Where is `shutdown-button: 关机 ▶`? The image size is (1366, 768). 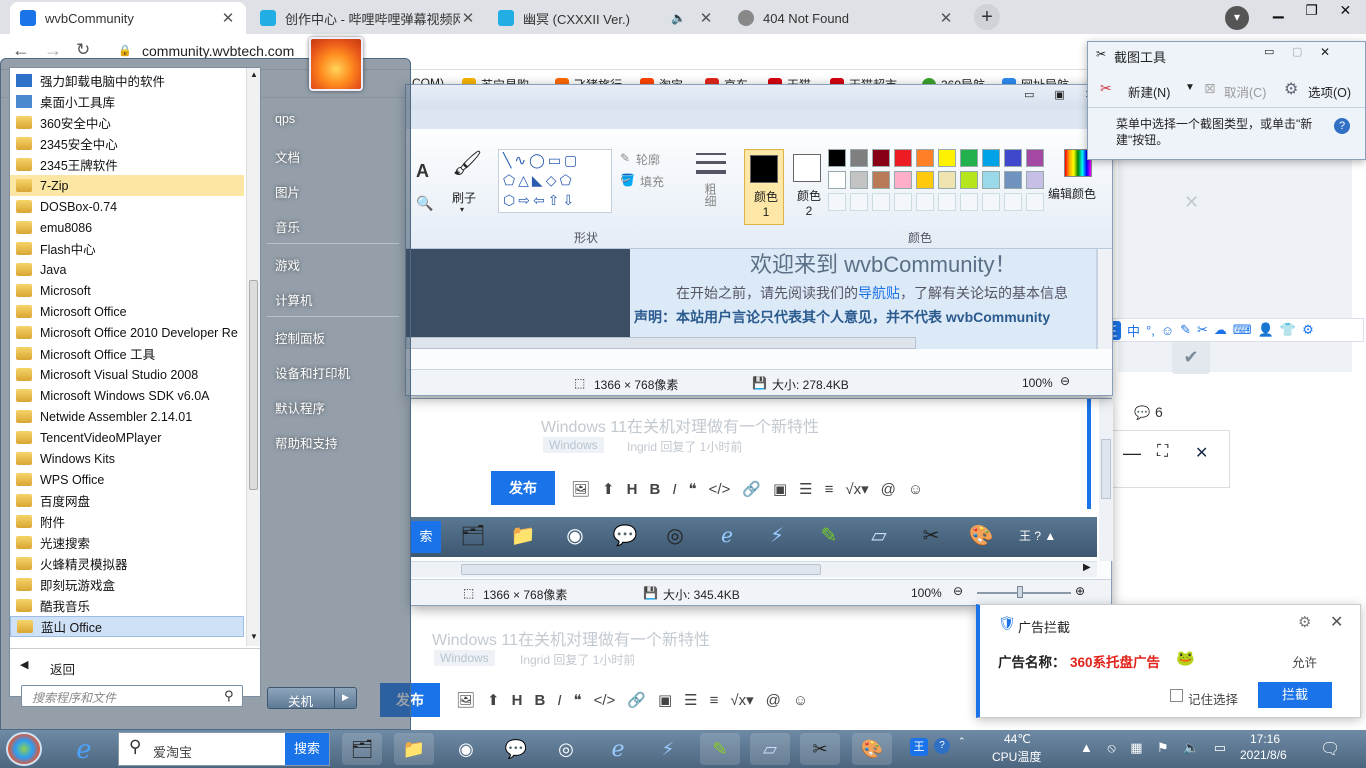
shutdown-button: 关机 ▶ is located at coordinates (312, 698).